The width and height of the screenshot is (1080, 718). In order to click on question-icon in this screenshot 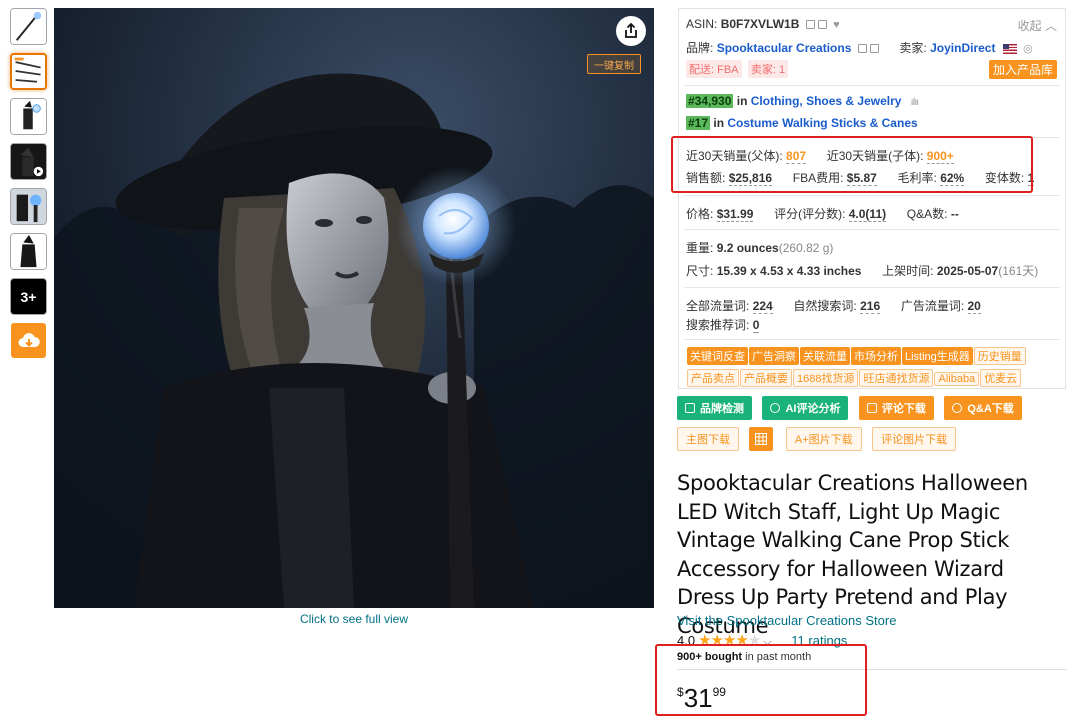, I will do `click(957, 408)`.